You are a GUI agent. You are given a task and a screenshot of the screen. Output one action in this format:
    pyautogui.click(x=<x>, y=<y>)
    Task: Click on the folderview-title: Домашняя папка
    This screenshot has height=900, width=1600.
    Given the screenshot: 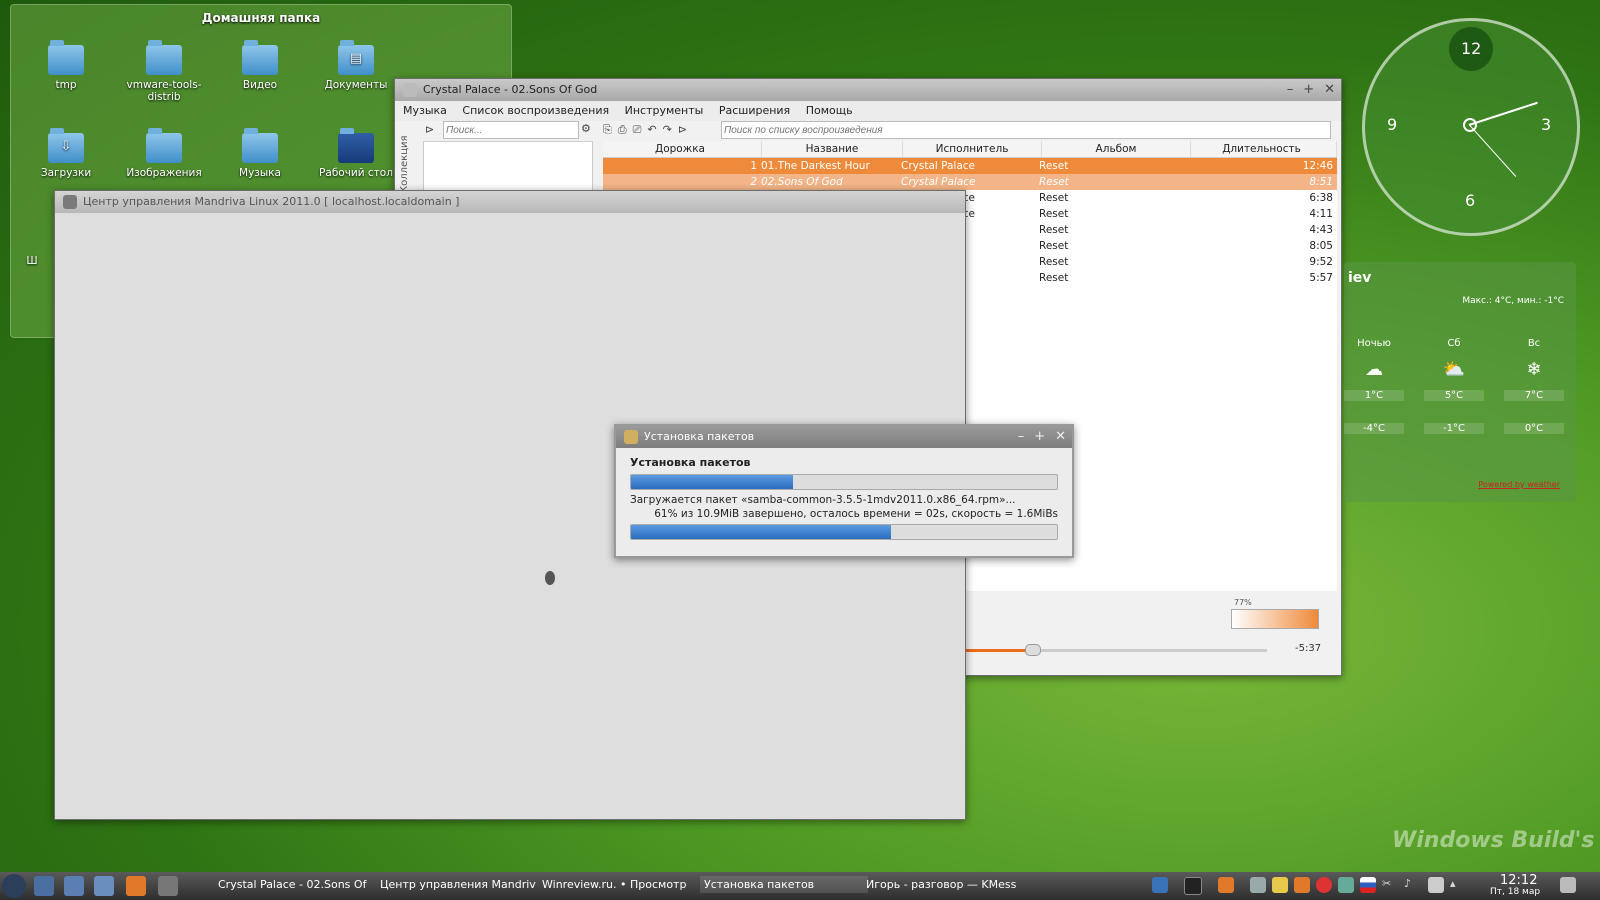 What is the action you would take?
    pyautogui.click(x=261, y=18)
    